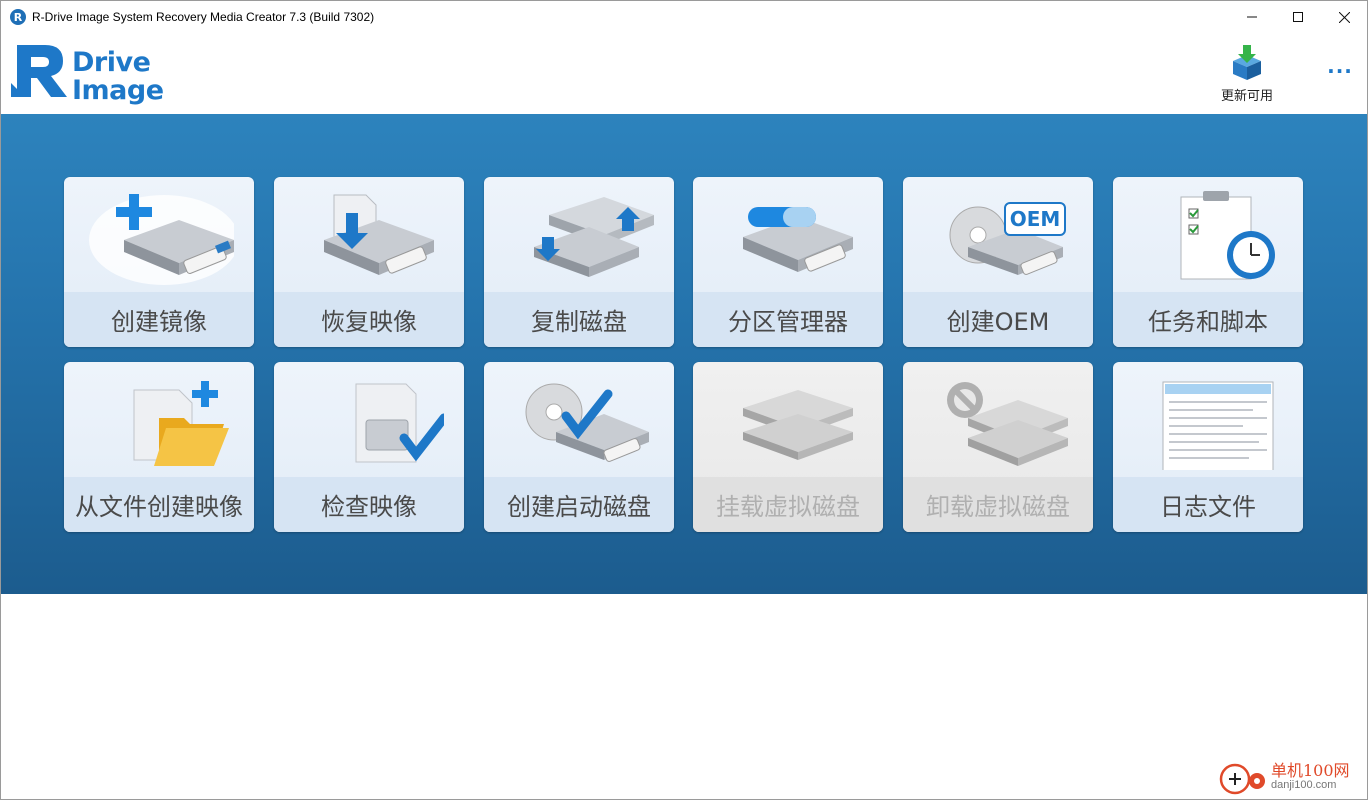  What do you see at coordinates (159, 419) in the screenshot?
I see `create-image-from-files-icon` at bounding box center [159, 419].